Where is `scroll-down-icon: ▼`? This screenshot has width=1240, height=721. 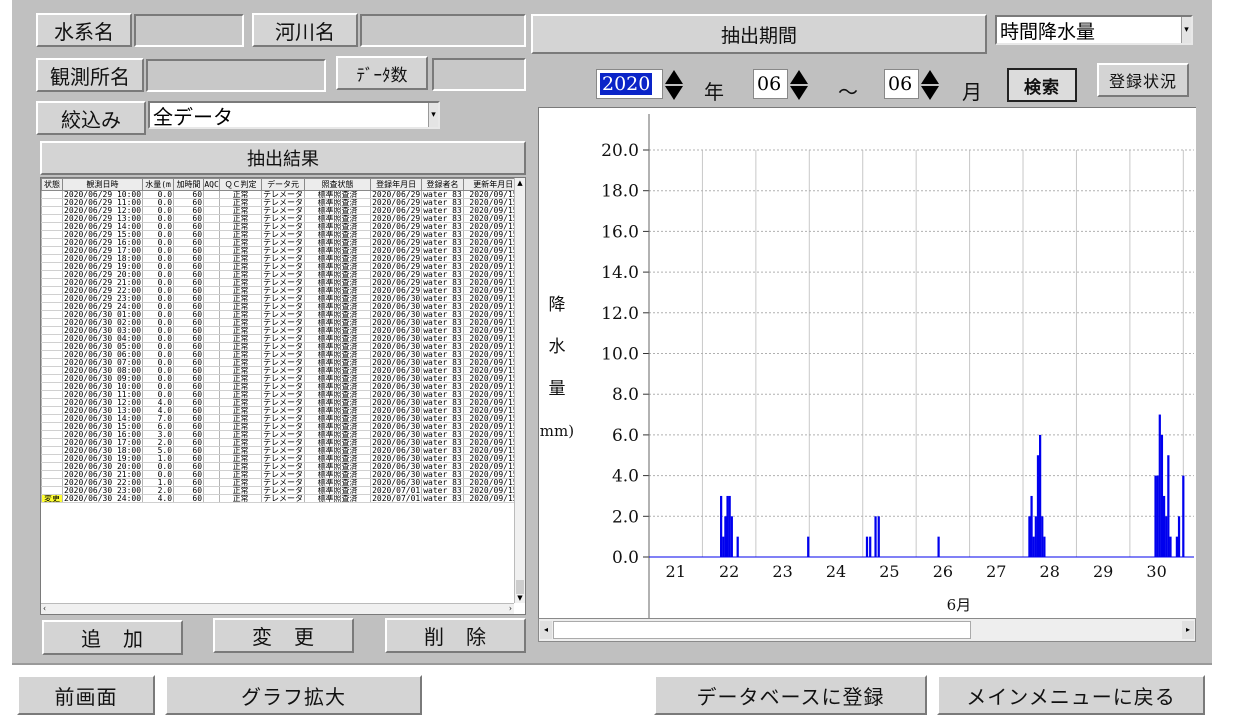 scroll-down-icon: ▼ is located at coordinates (520, 598).